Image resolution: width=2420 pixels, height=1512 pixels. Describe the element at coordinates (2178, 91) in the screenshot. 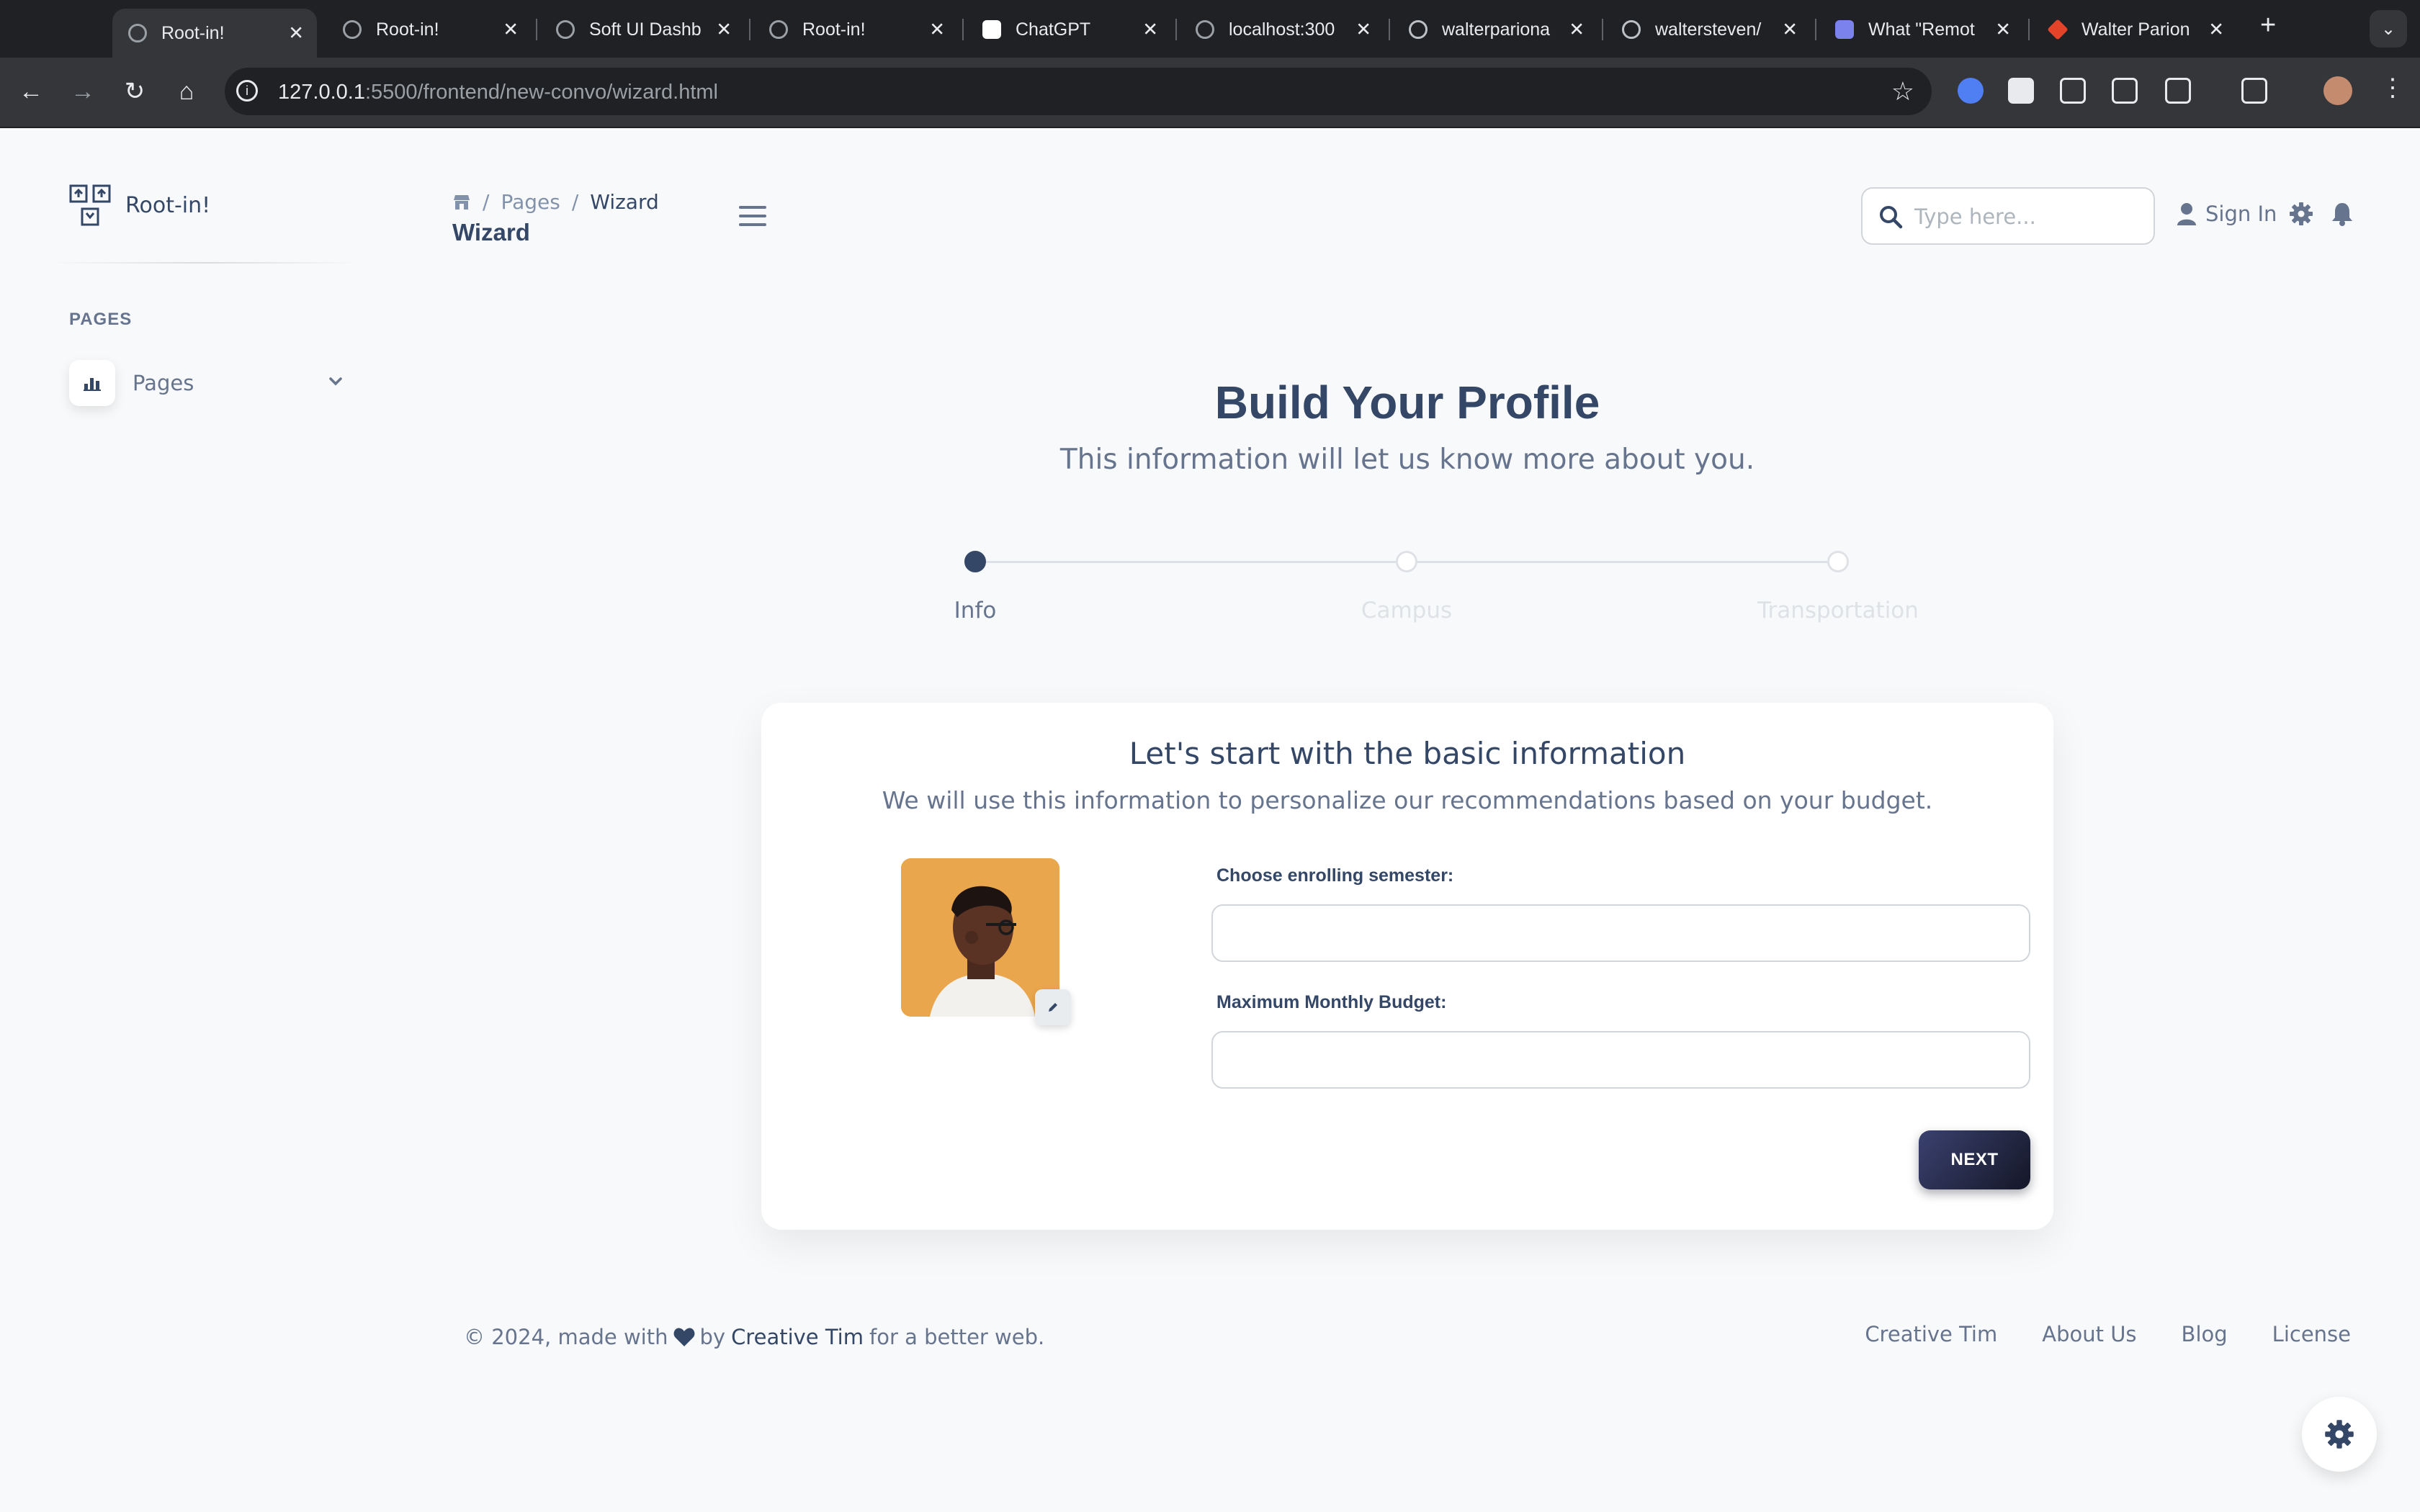

I see `extensions-puzzle-icon` at that location.